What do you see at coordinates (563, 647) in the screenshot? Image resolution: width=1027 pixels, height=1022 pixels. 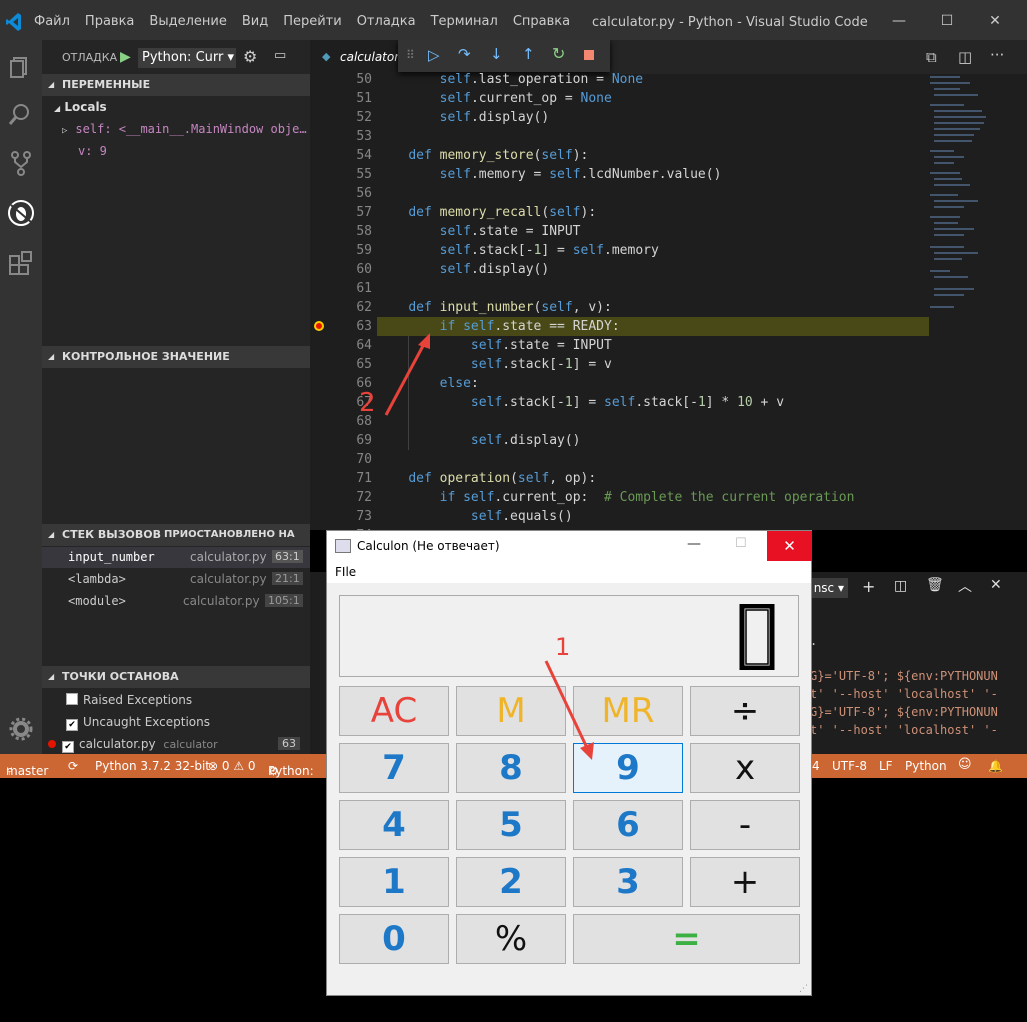 I see `annotation-label-1: 1` at bounding box center [563, 647].